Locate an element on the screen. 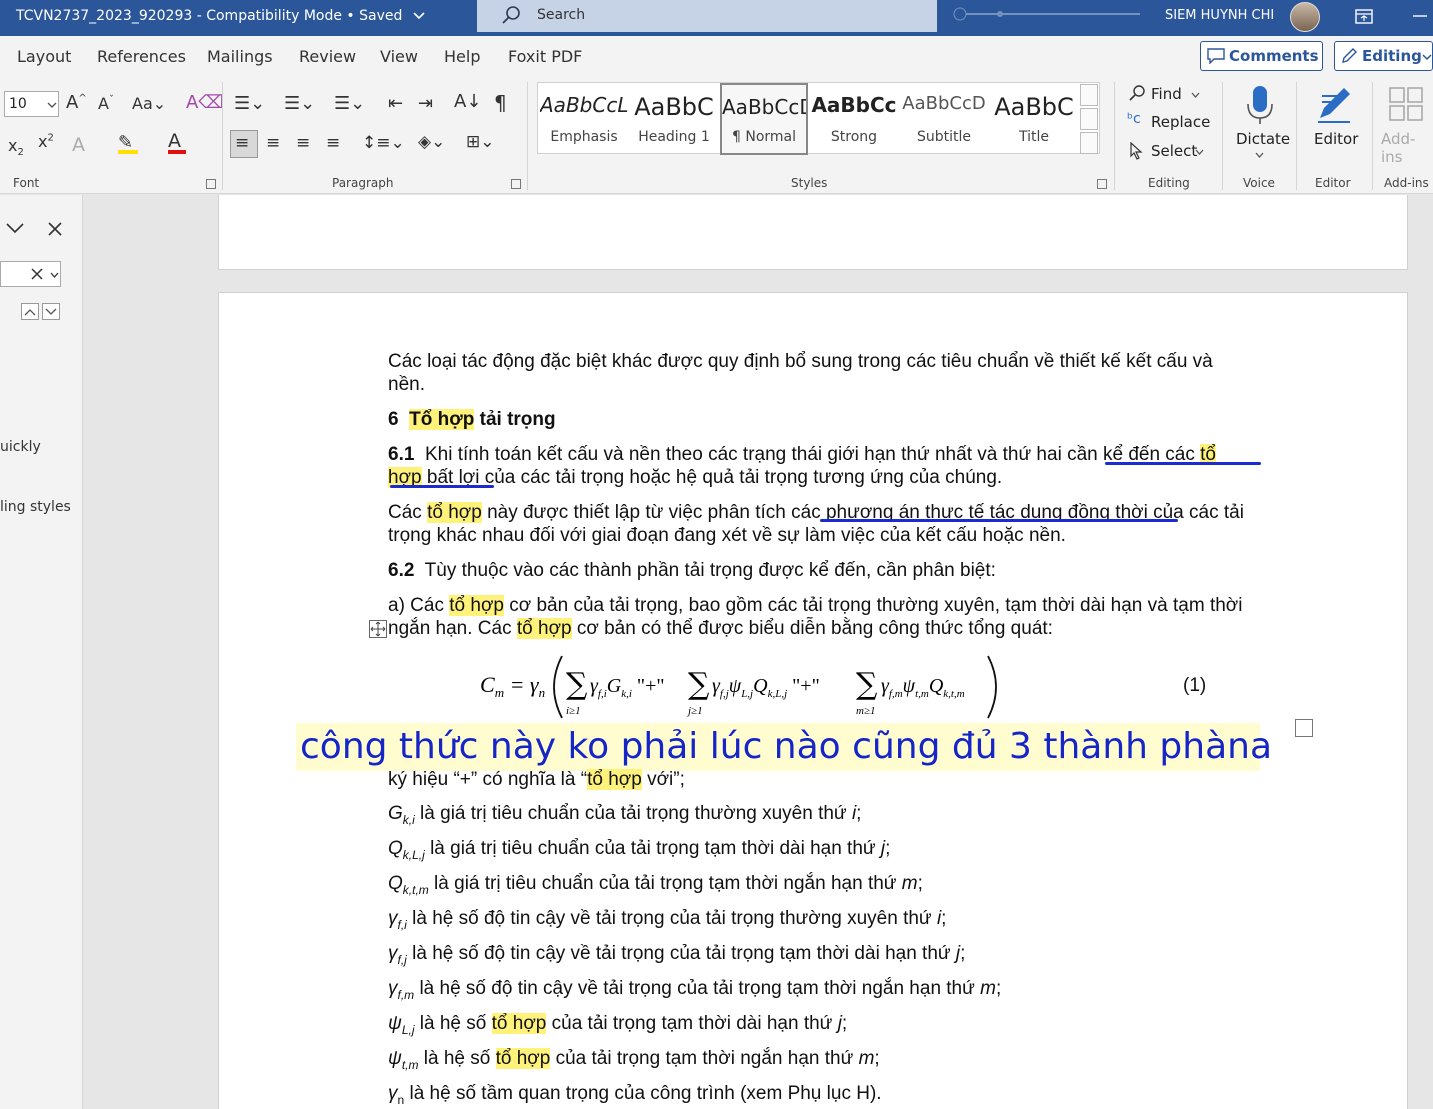 This screenshot has width=1433, height=1109. tab-review: Review is located at coordinates (327, 56).